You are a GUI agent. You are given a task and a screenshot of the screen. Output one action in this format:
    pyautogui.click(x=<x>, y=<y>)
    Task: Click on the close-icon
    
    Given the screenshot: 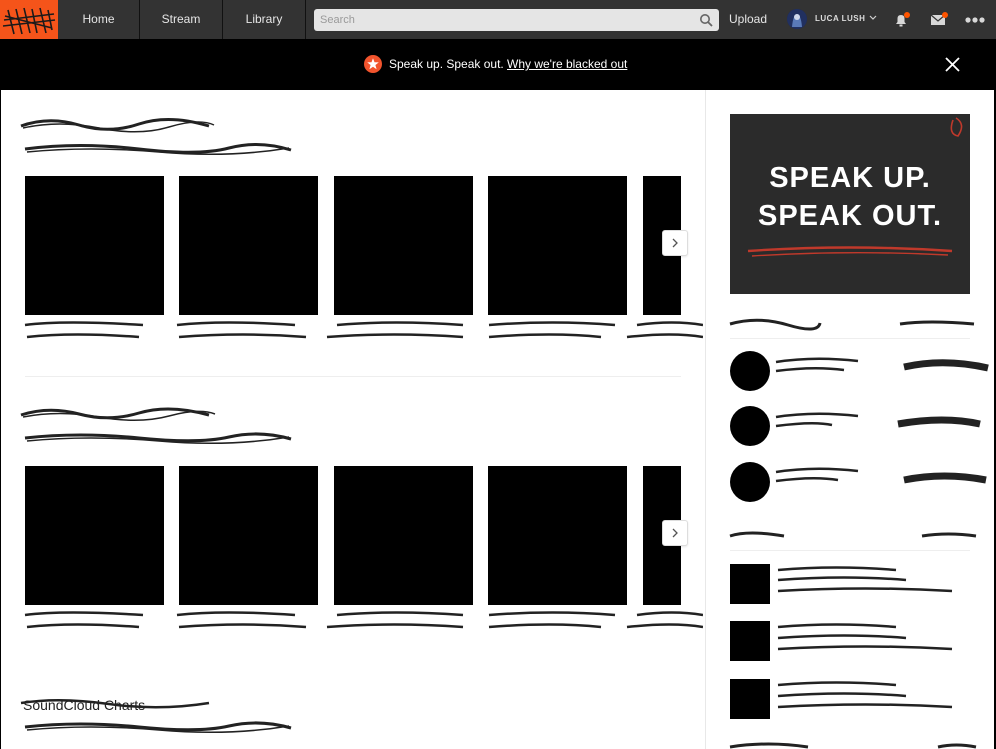 What is the action you would take?
    pyautogui.click(x=952, y=64)
    